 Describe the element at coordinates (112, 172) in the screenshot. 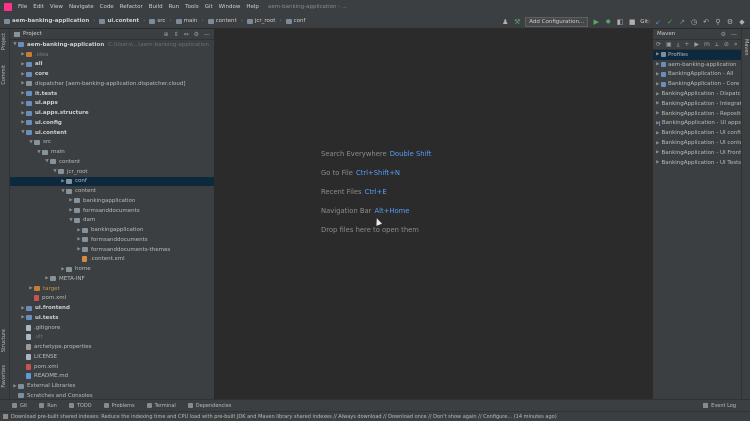

I see `tree-node: ▼ jcr_root` at that location.